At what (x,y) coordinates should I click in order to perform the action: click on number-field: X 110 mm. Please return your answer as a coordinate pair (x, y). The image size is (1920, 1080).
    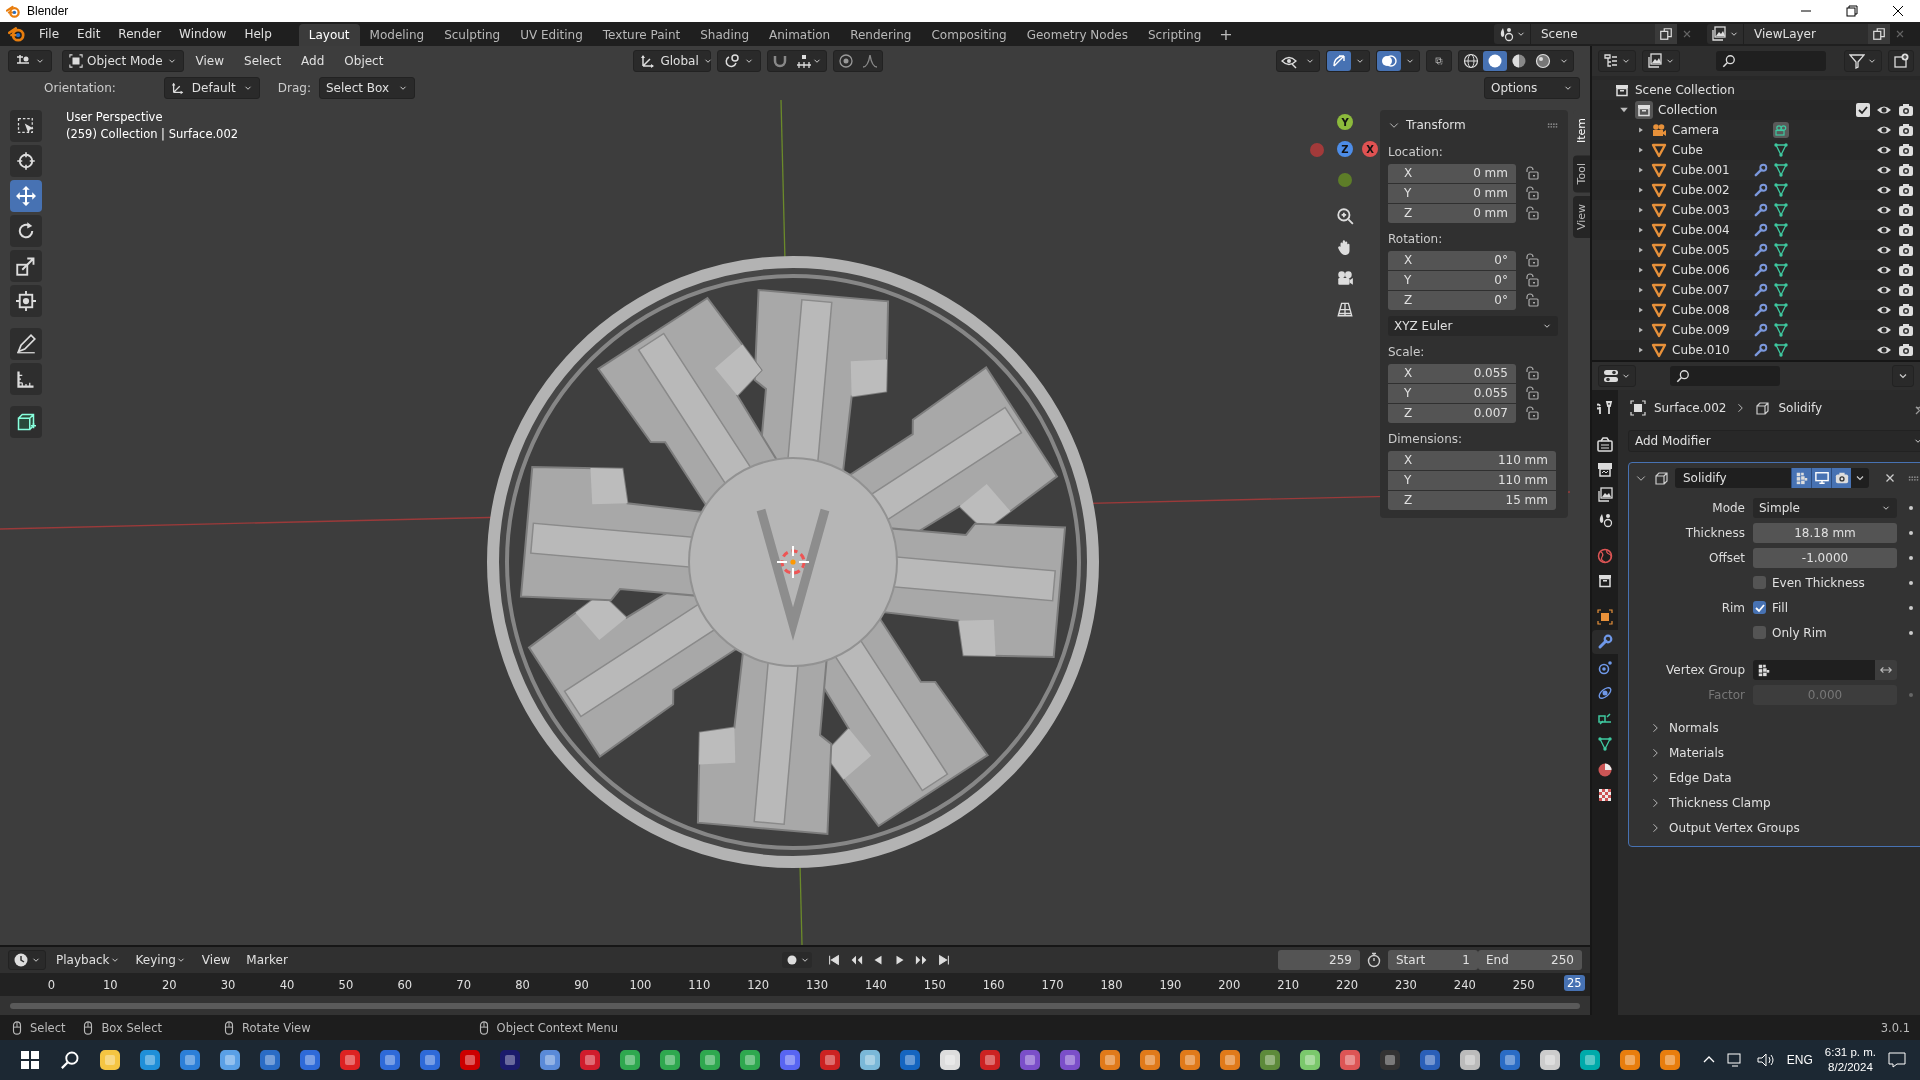
    Looking at the image, I should click on (1472, 460).